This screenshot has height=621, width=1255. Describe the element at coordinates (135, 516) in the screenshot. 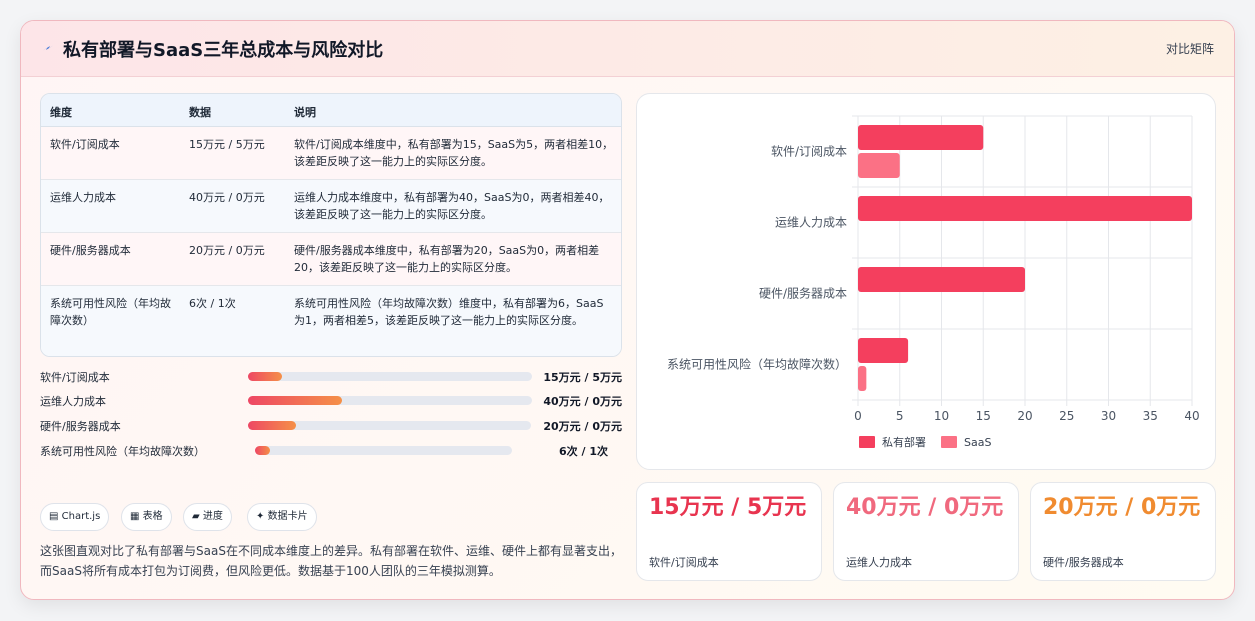

I see `table-icon: ▦` at that location.